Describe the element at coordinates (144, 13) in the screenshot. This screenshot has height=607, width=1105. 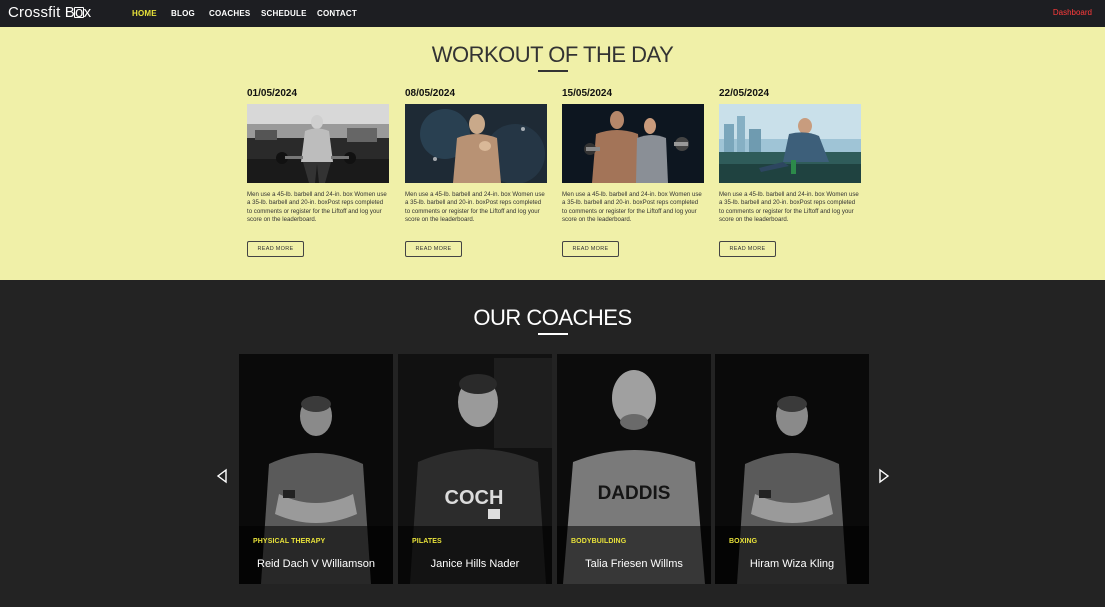
I see `nav-home-link: HOME` at that location.